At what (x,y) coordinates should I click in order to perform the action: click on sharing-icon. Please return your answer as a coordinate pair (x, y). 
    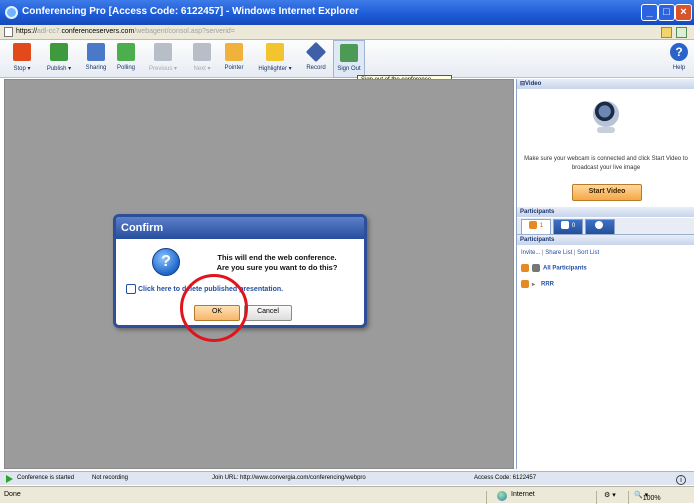
    Looking at the image, I should click on (96, 52).